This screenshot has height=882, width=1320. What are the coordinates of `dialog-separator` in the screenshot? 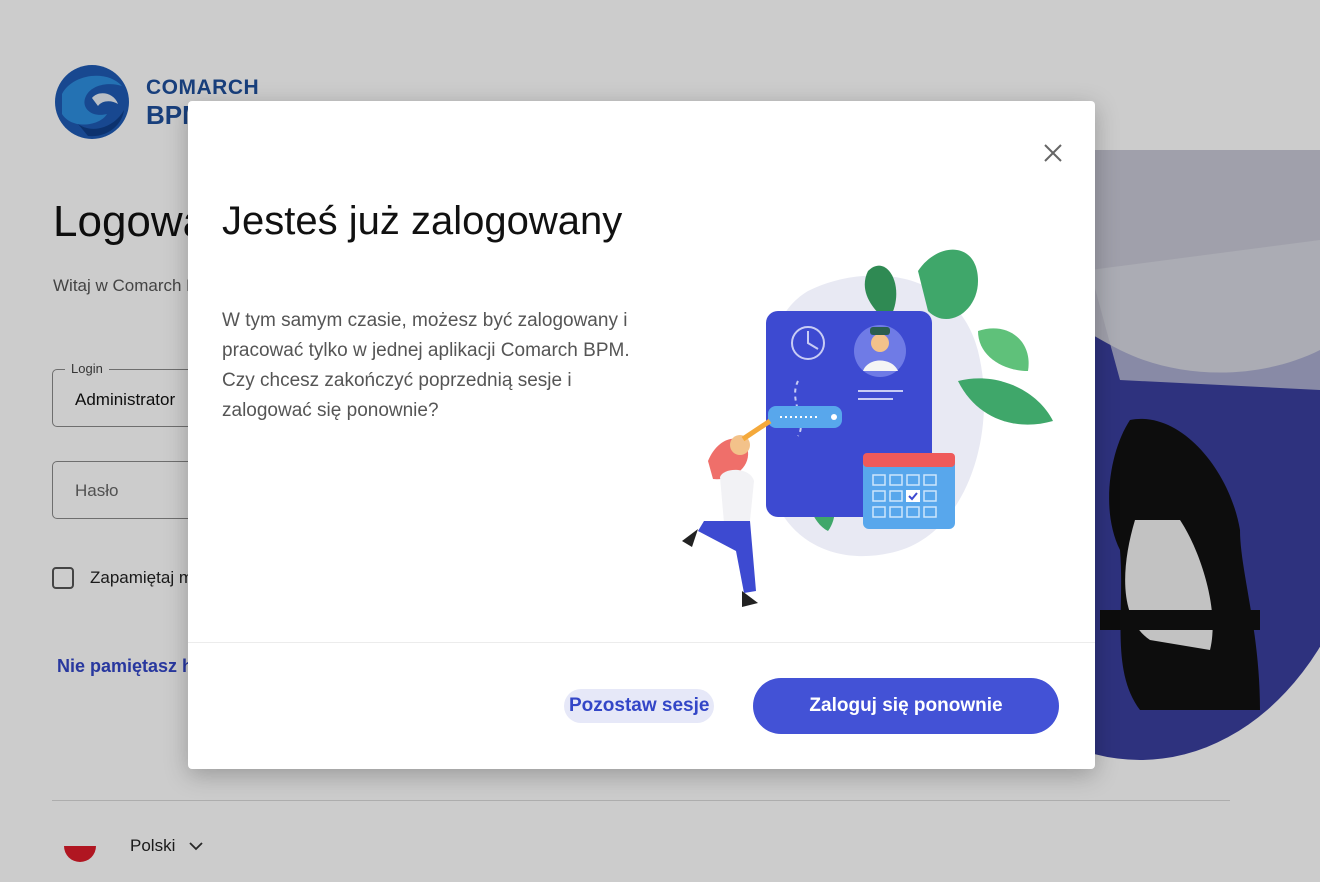 It's located at (641, 642).